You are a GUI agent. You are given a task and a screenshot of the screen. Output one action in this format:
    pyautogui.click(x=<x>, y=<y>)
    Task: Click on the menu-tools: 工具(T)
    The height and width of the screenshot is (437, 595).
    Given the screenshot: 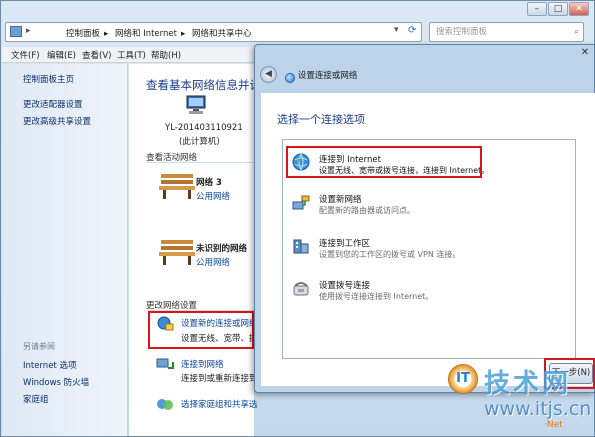 What is the action you would take?
    pyautogui.click(x=131, y=55)
    